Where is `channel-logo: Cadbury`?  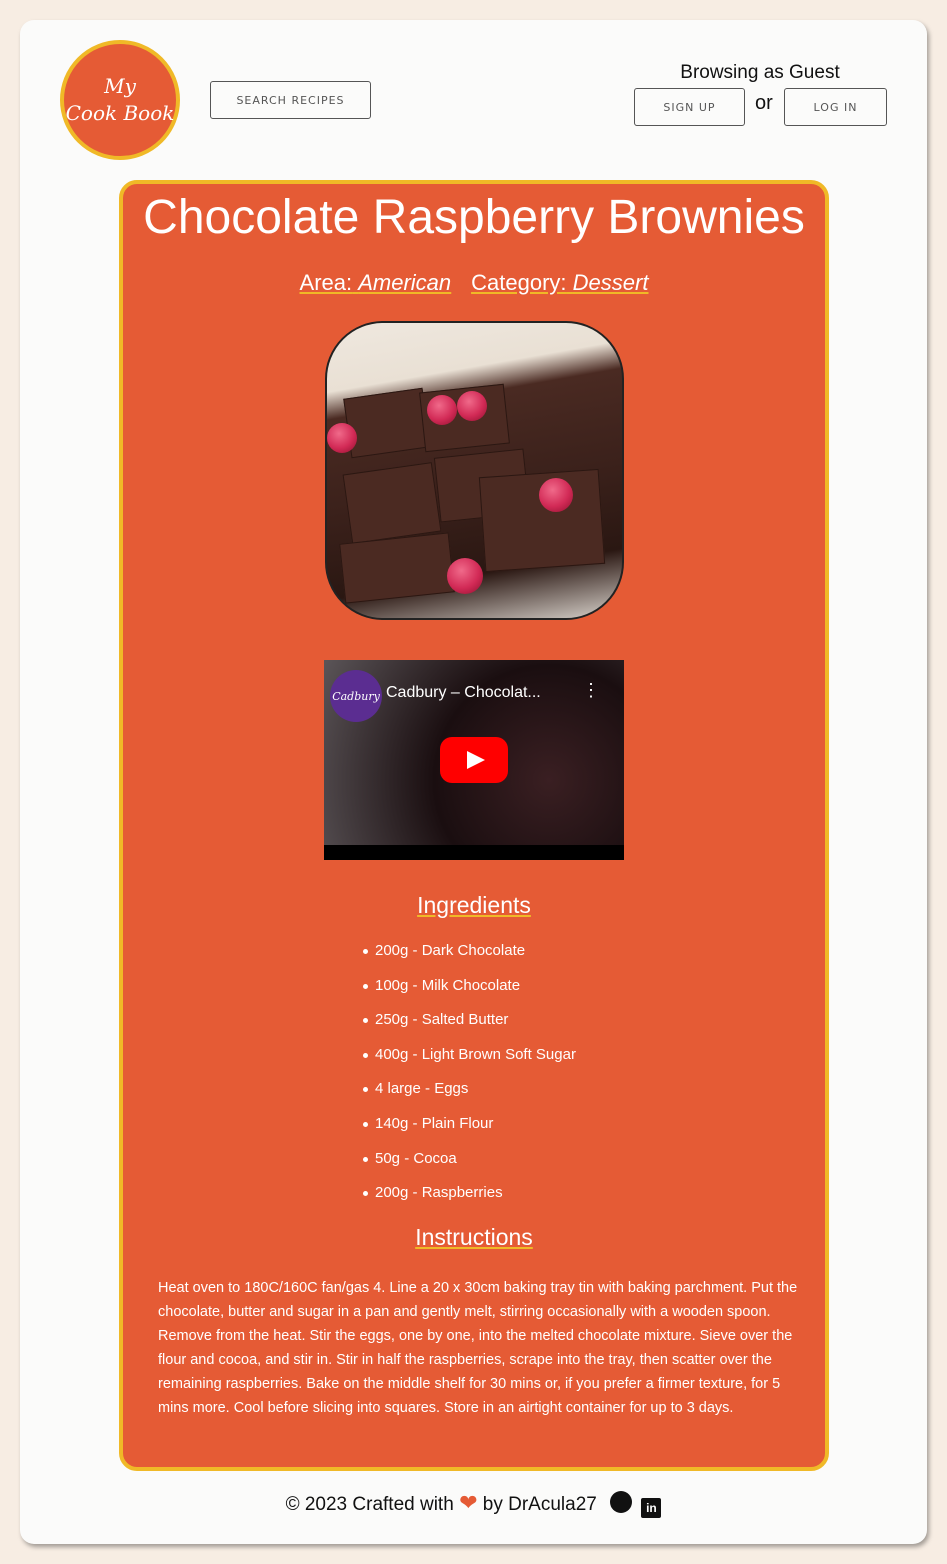
channel-logo: Cadbury is located at coordinates (356, 696).